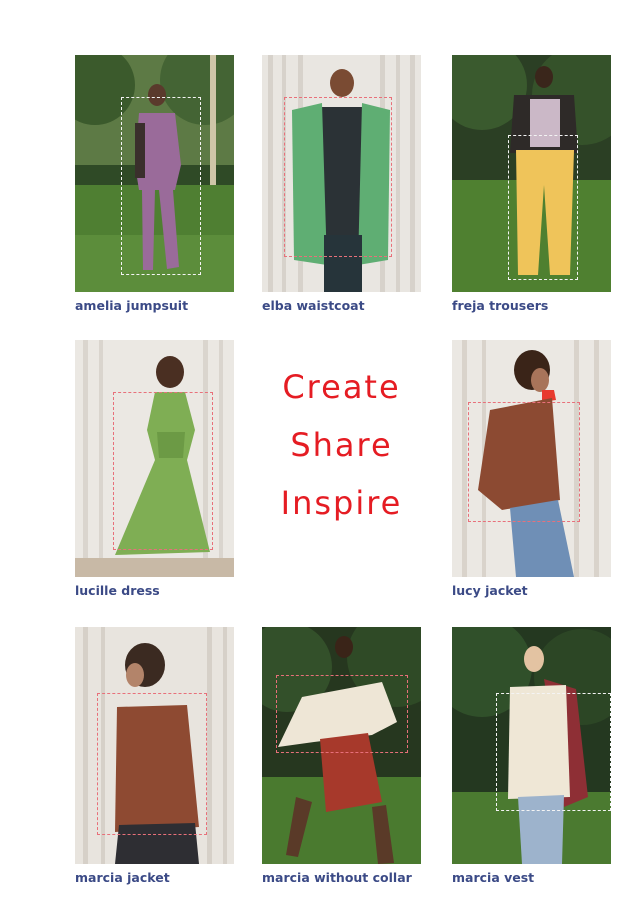  I want to click on product-card-freja-trousers: freja trousers, so click(531, 184).